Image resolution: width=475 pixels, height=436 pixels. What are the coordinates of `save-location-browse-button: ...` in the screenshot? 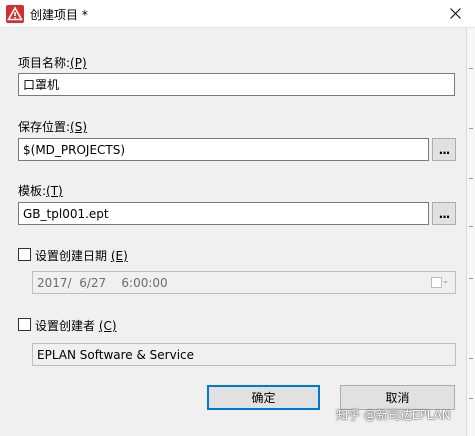 It's located at (444, 149).